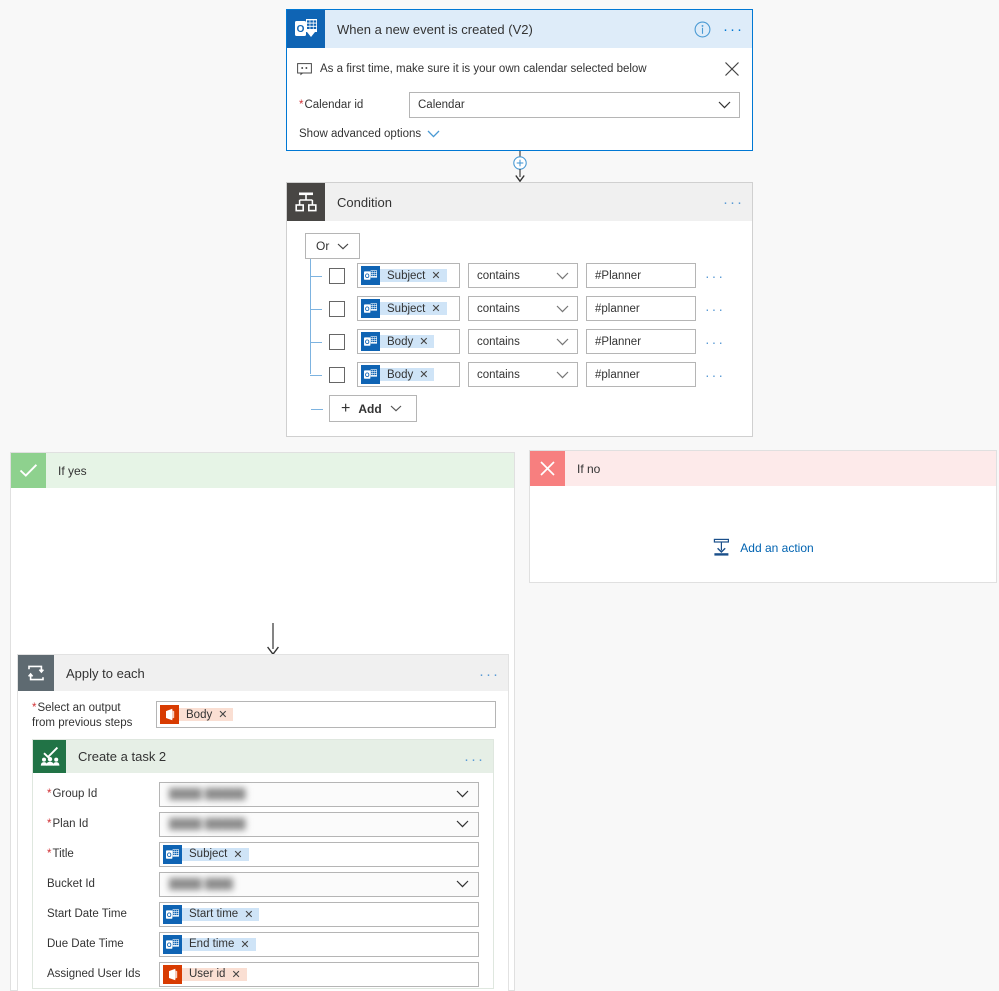 This screenshot has width=999, height=991. I want to click on condition-row-value-text: #Planner, so click(618, 275).